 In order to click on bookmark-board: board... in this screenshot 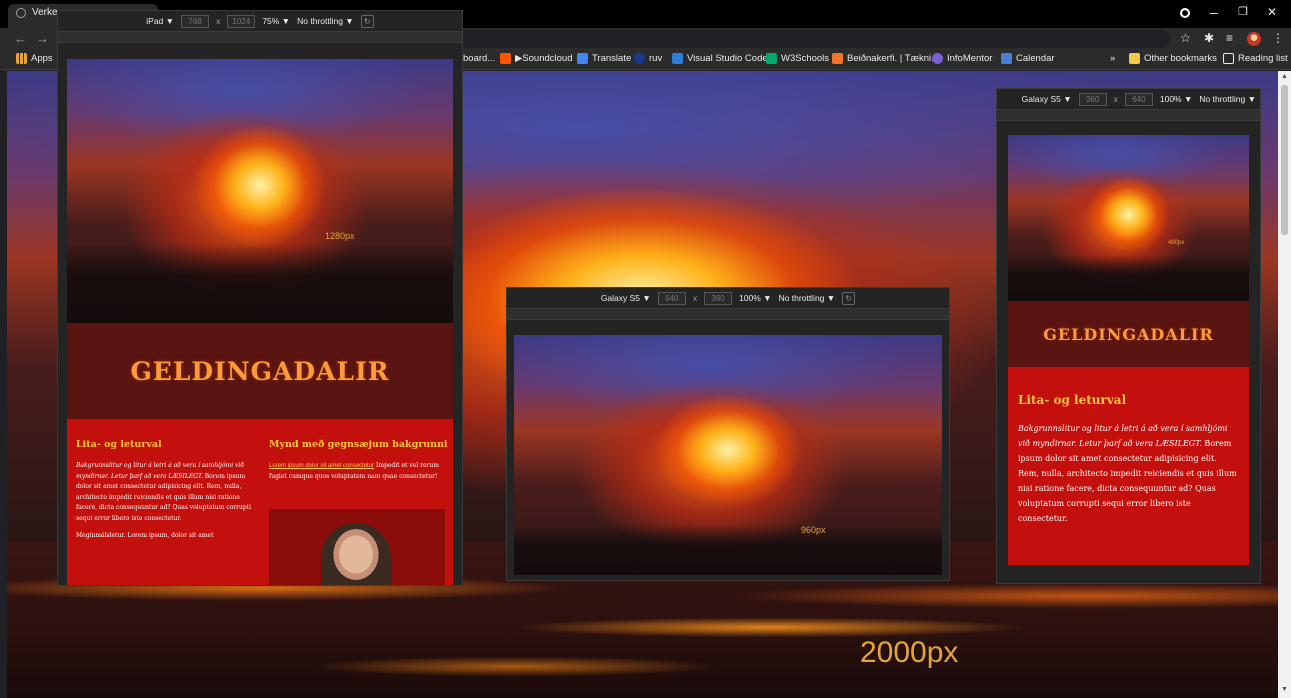, I will do `click(479, 58)`.